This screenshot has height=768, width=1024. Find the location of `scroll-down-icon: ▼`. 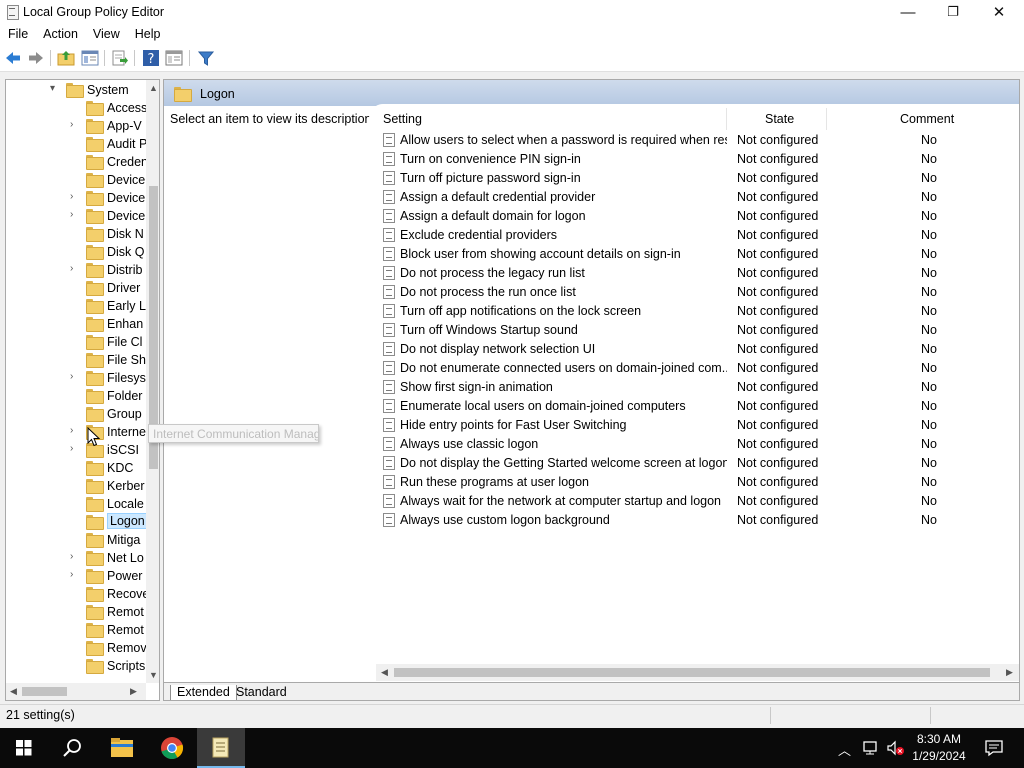

scroll-down-icon: ▼ is located at coordinates (153, 675).